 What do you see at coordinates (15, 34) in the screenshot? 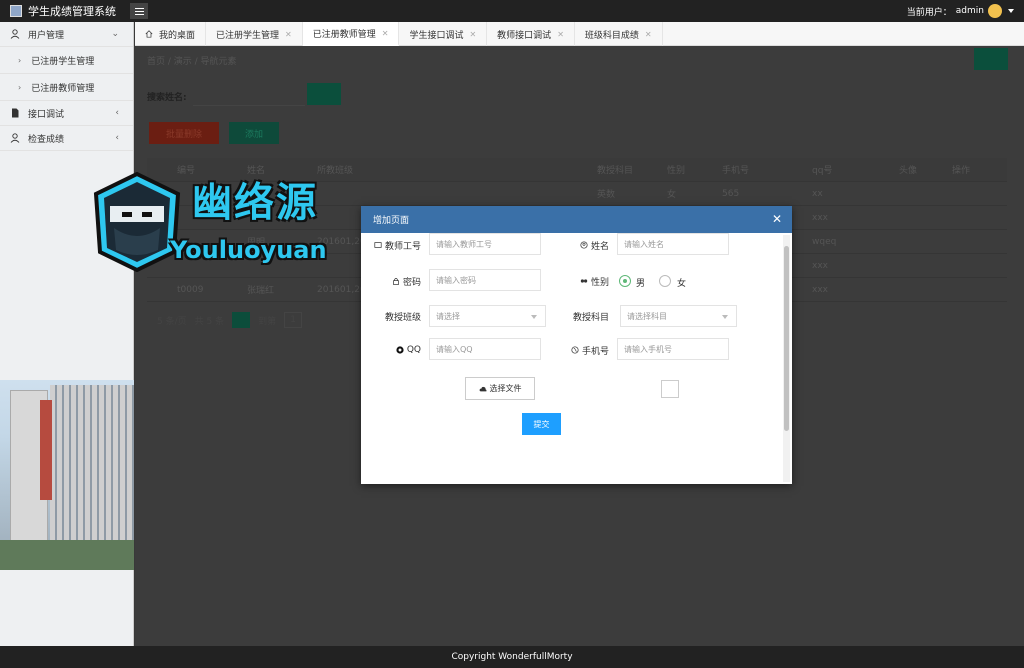
I see `user-icon` at bounding box center [15, 34].